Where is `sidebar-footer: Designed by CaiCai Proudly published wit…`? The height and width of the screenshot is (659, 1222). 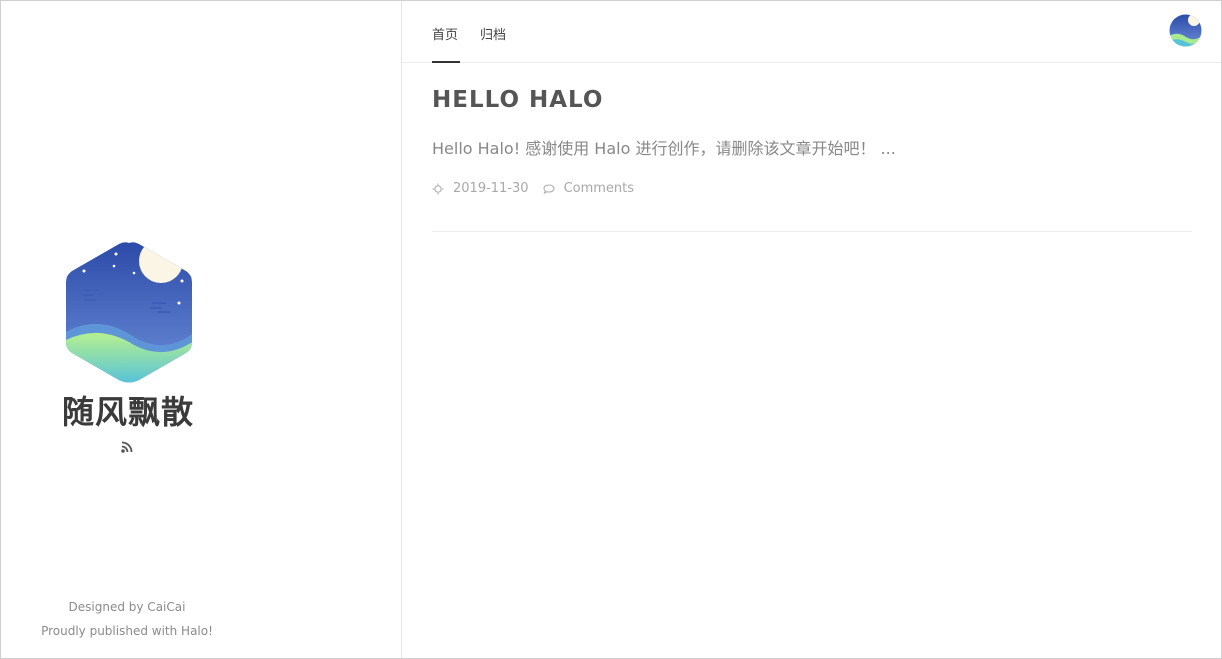 sidebar-footer: Designed by CaiCai Proudly published wit… is located at coordinates (127, 619).